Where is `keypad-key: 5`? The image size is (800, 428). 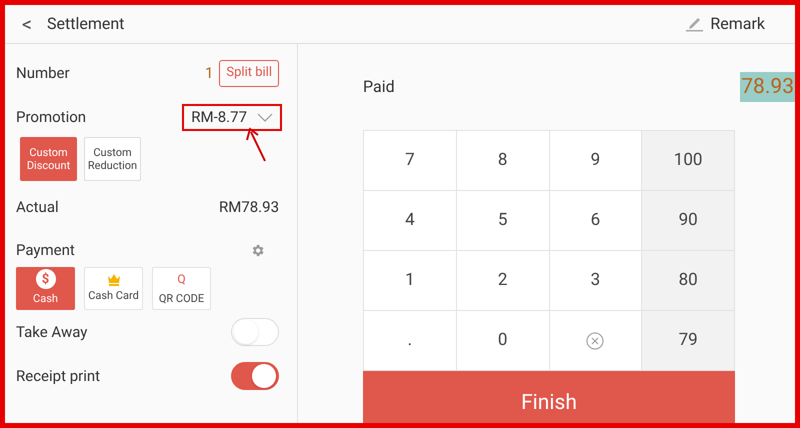
keypad-key: 5 is located at coordinates (503, 221).